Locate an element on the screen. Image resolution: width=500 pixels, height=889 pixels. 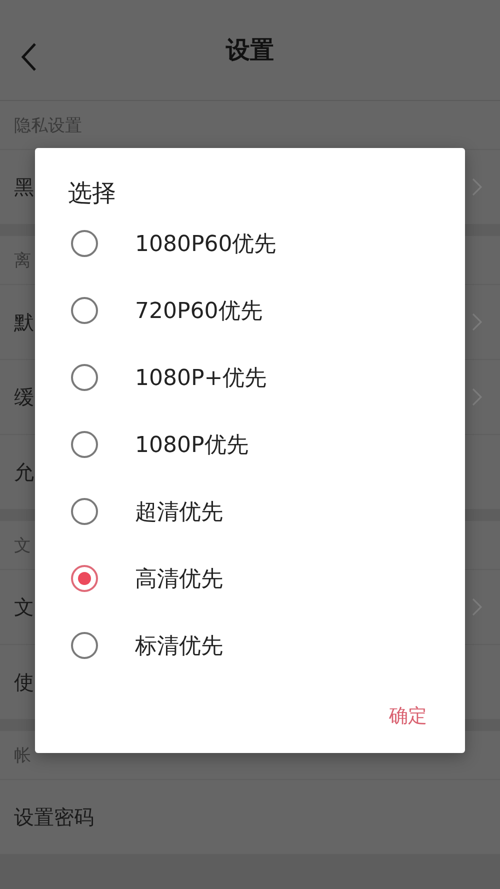
option-label: 高清优先 is located at coordinates (179, 579).